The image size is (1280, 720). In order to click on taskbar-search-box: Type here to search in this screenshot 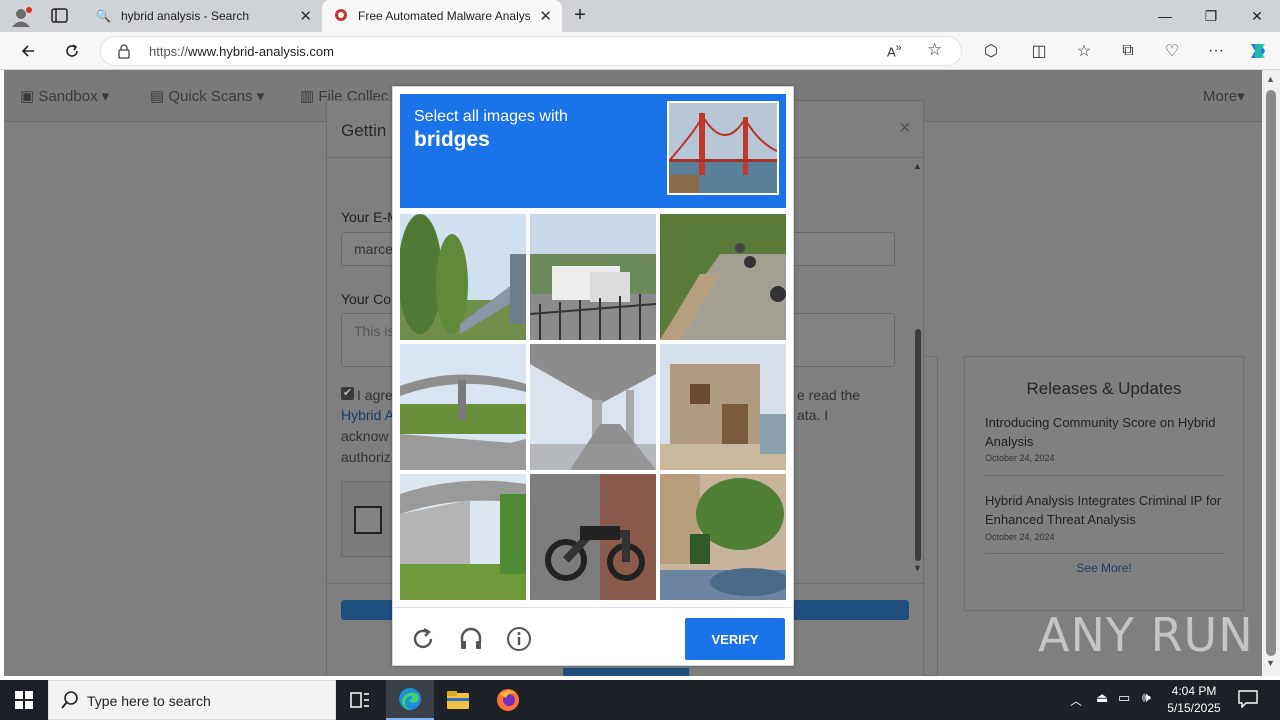, I will do `click(192, 700)`.